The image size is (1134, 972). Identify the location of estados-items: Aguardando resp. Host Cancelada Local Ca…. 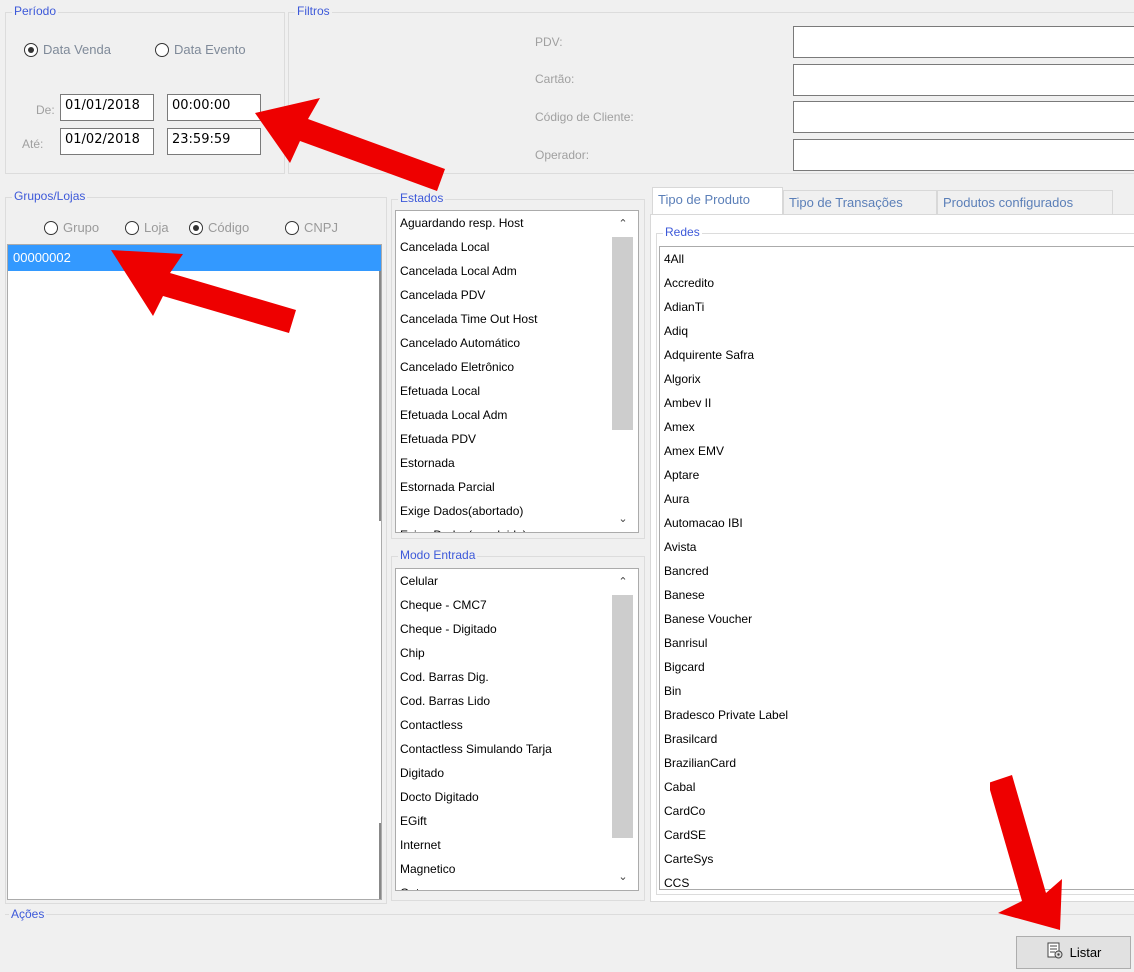
(517, 371).